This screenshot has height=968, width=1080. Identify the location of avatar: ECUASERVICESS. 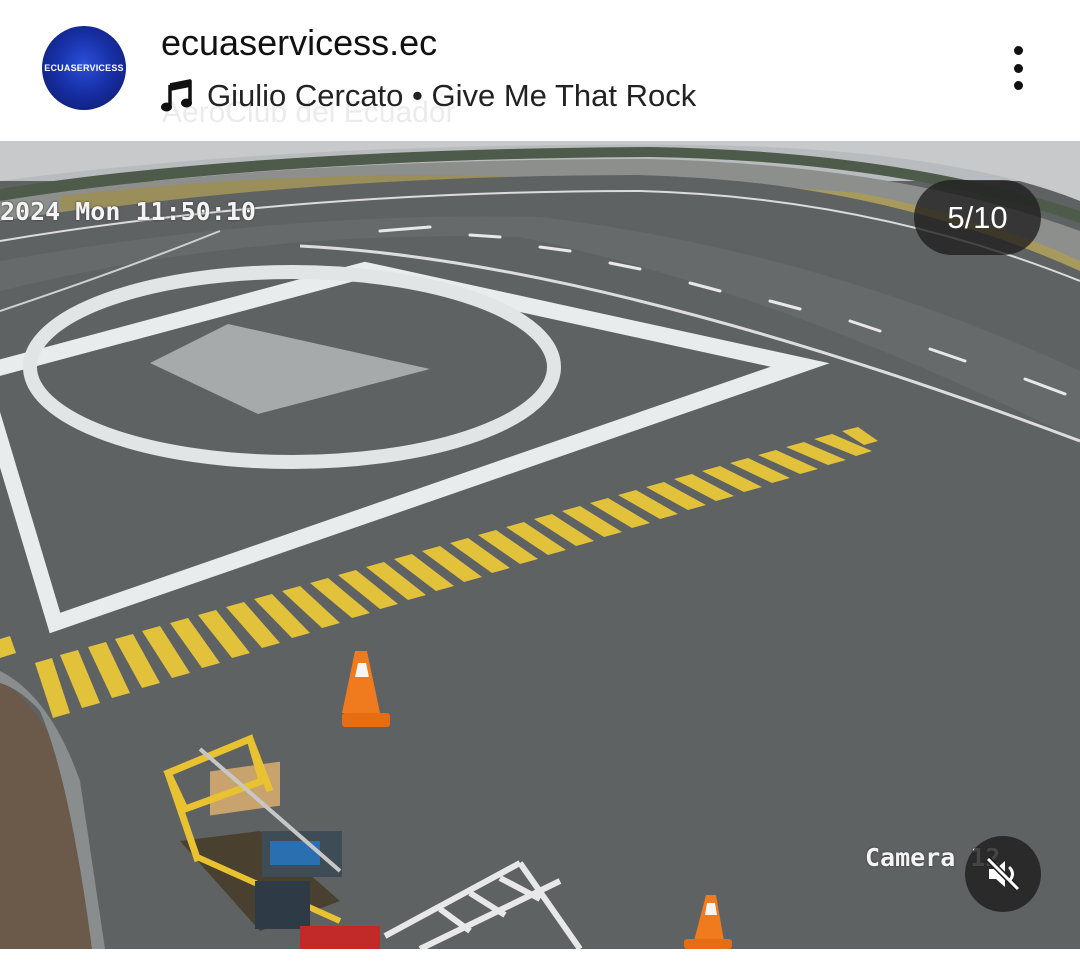
(84, 68).